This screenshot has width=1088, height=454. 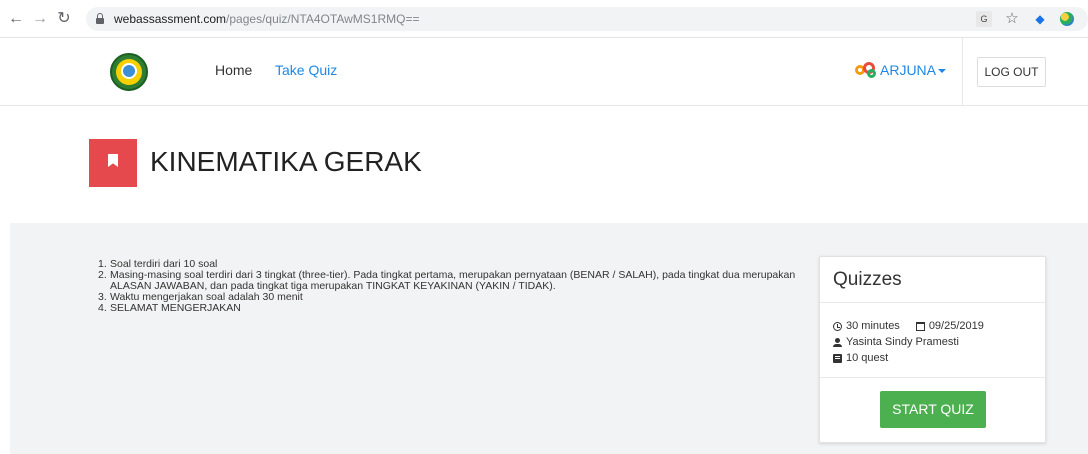 What do you see at coordinates (837, 358) in the screenshot?
I see `book-icon` at bounding box center [837, 358].